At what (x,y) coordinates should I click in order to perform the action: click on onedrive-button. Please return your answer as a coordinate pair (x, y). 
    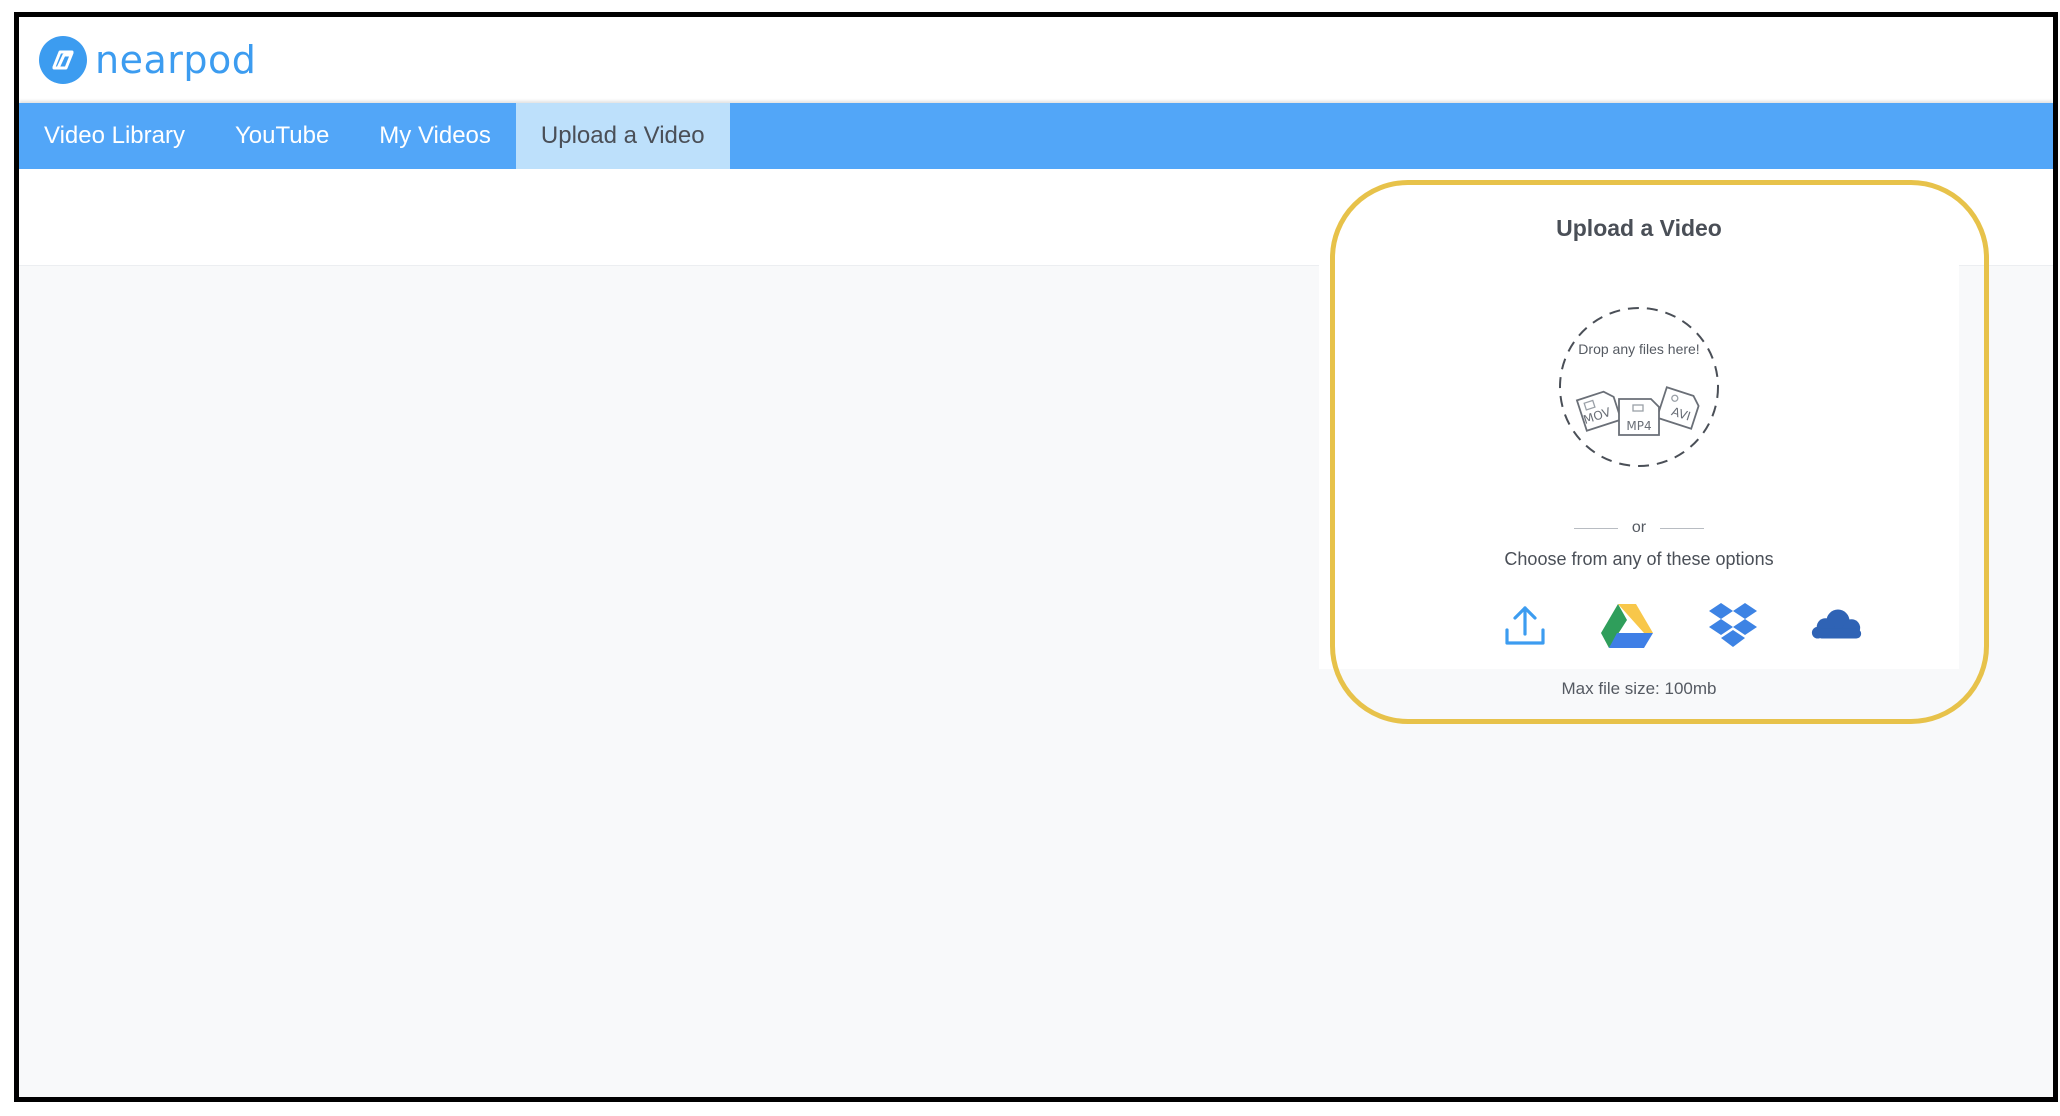
    Looking at the image, I should click on (1837, 625).